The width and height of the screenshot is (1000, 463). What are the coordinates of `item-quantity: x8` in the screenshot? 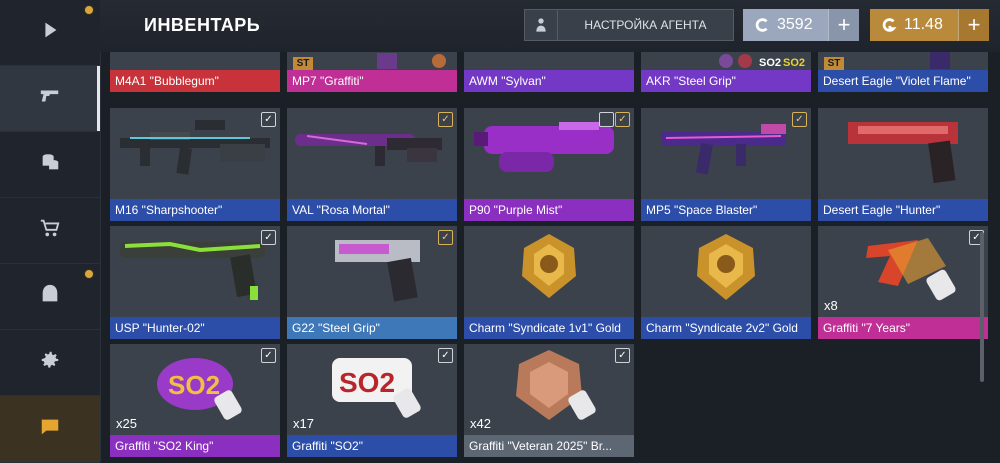 It's located at (831, 305).